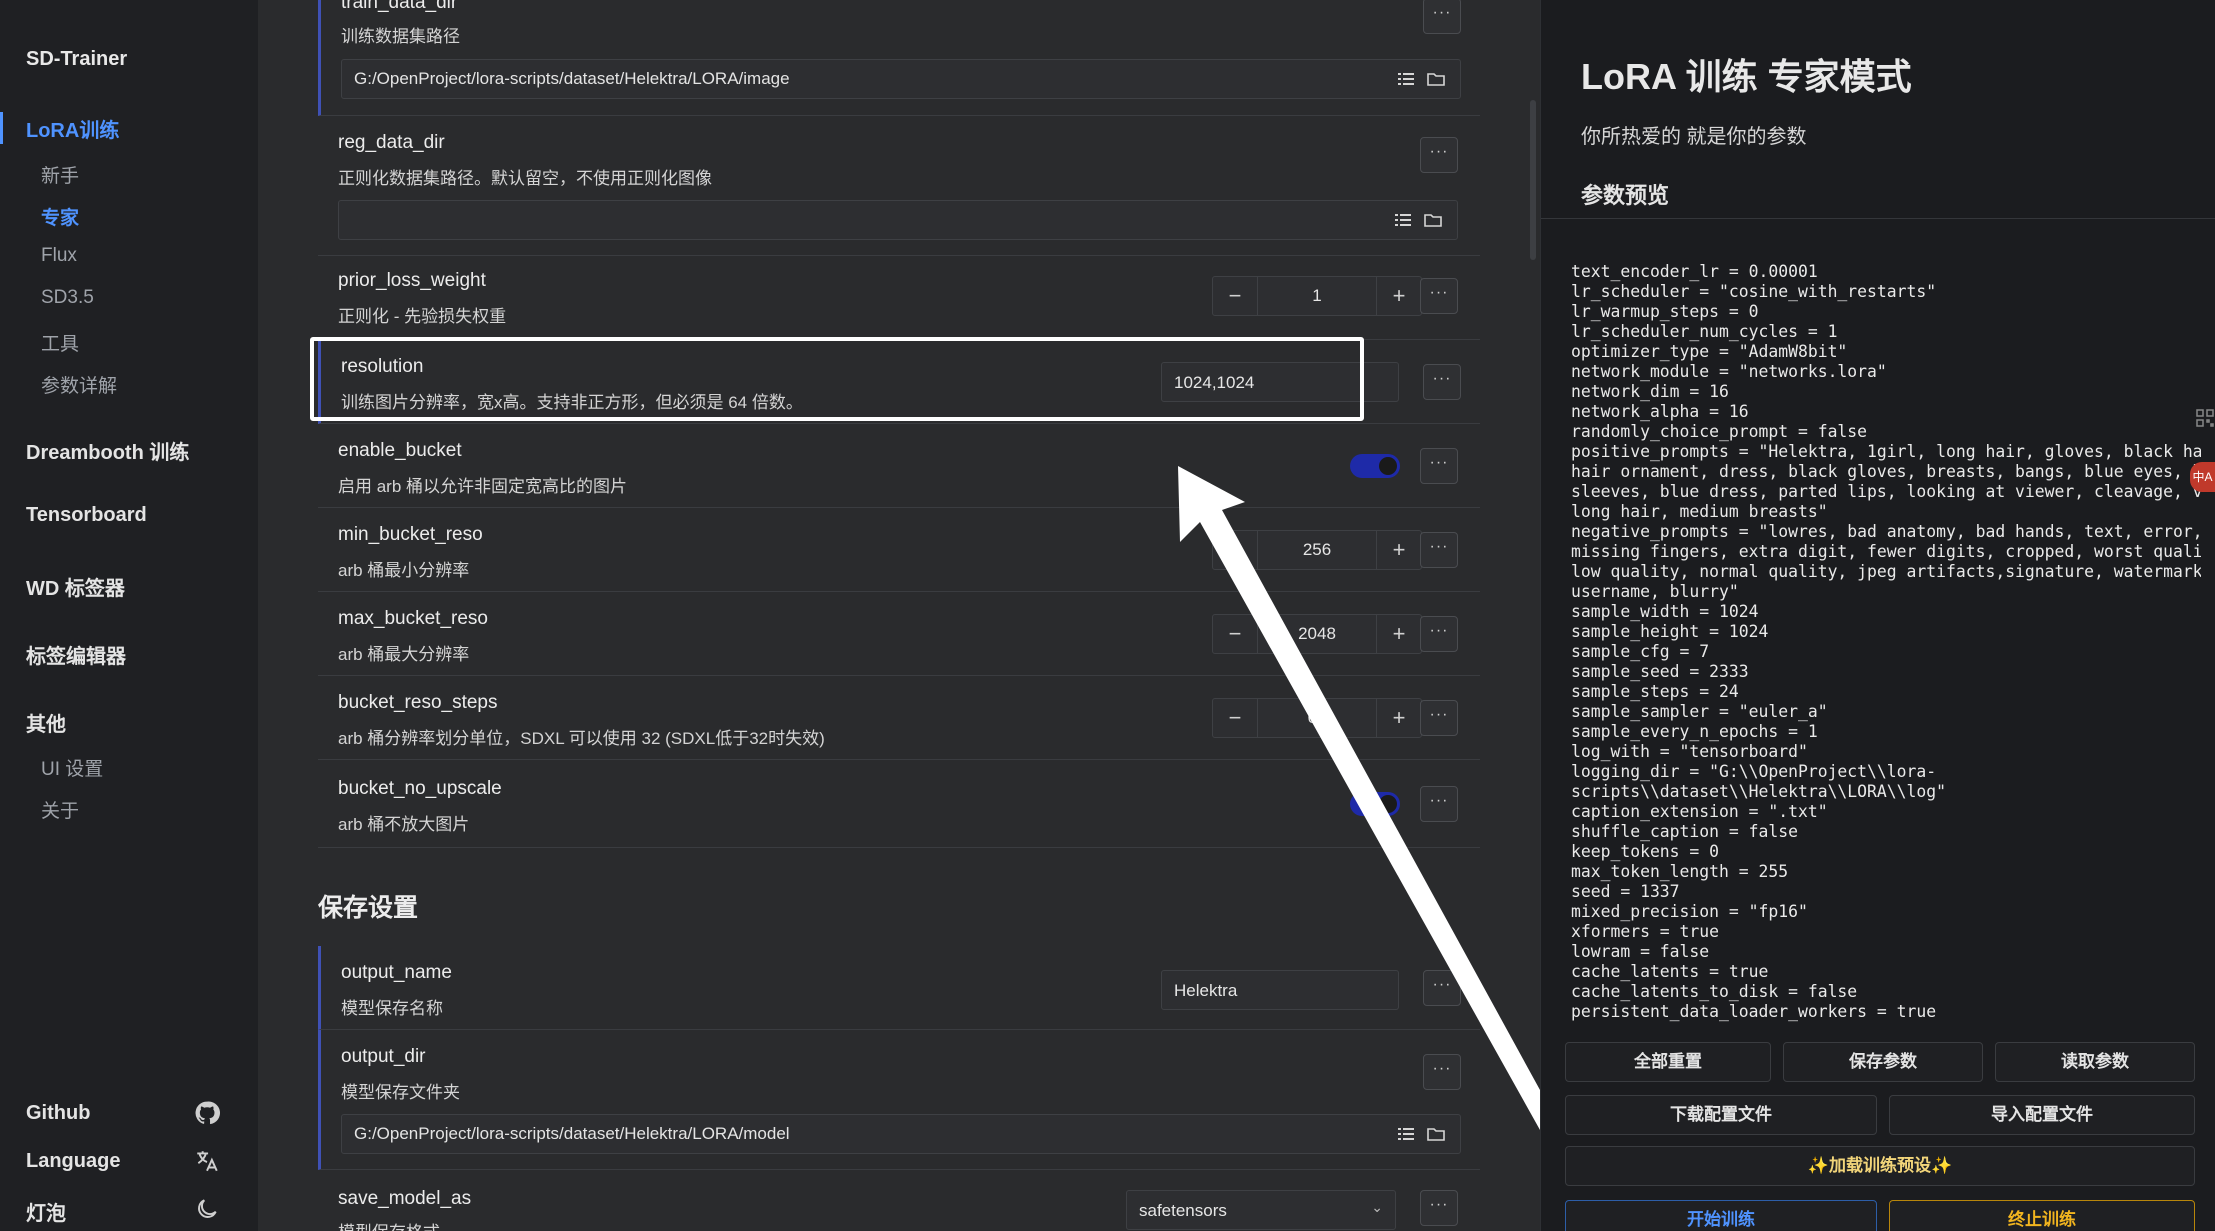 This screenshot has width=2215, height=1231. What do you see at coordinates (404, 654) in the screenshot?
I see `setting-desc: arb 桶最大分辨率` at bounding box center [404, 654].